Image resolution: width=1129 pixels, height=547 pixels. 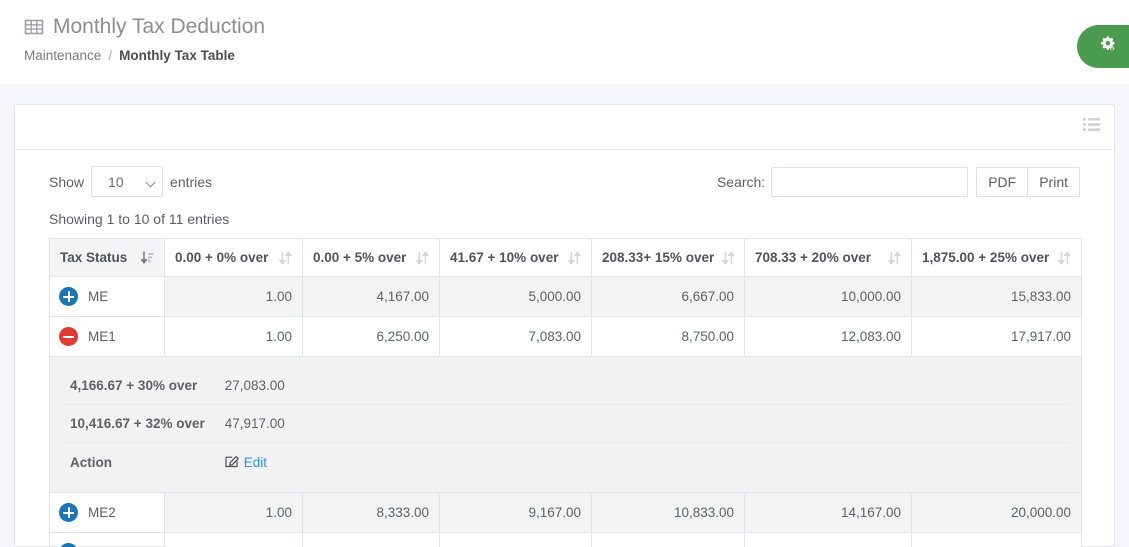 I want to click on page-length-select-wrapper: 102550100, so click(x=127, y=181).